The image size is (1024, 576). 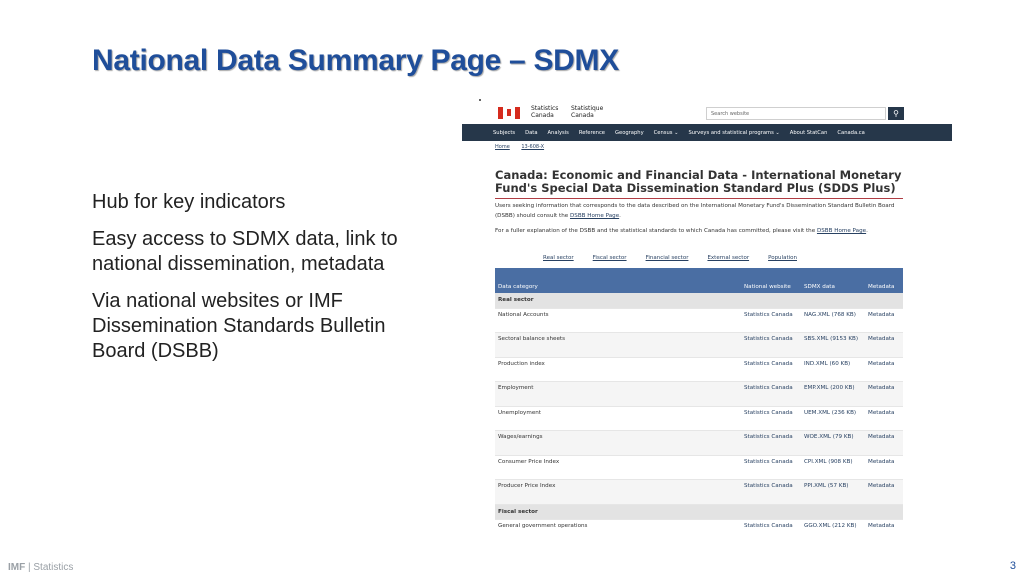 I want to click on nav-item: About StatCan, so click(x=809, y=133).